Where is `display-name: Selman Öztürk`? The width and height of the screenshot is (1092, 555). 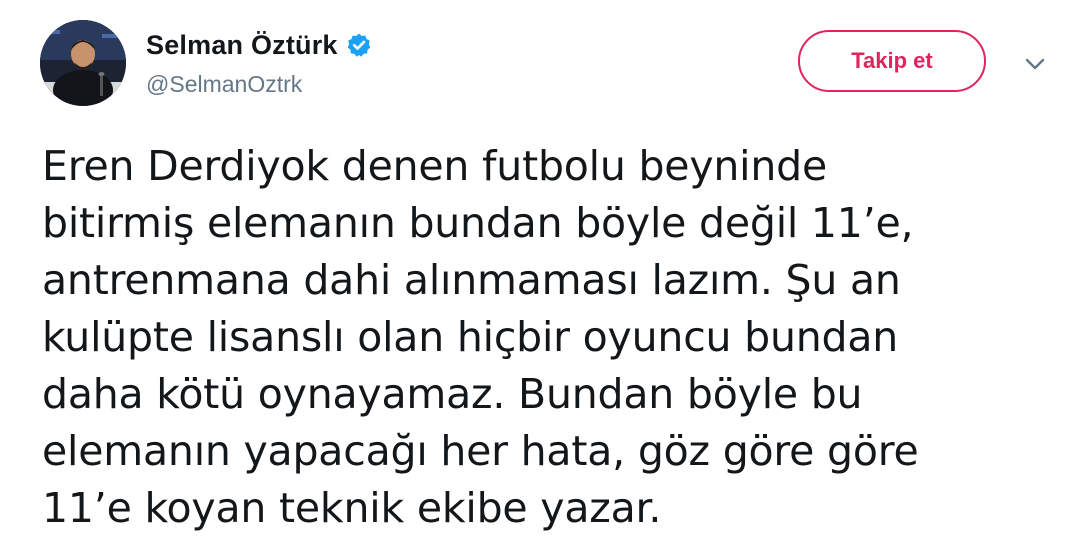
display-name: Selman Öztürk is located at coordinates (242, 45).